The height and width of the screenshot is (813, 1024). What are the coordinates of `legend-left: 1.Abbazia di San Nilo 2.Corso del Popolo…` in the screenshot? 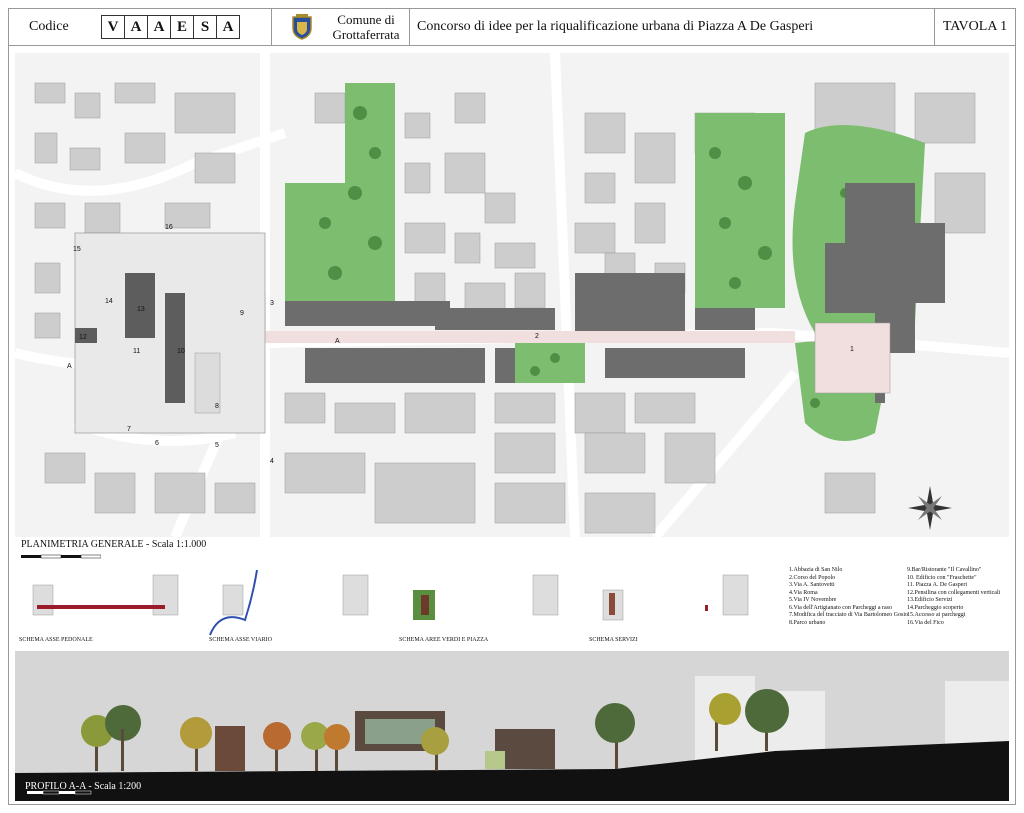 It's located at (848, 597).